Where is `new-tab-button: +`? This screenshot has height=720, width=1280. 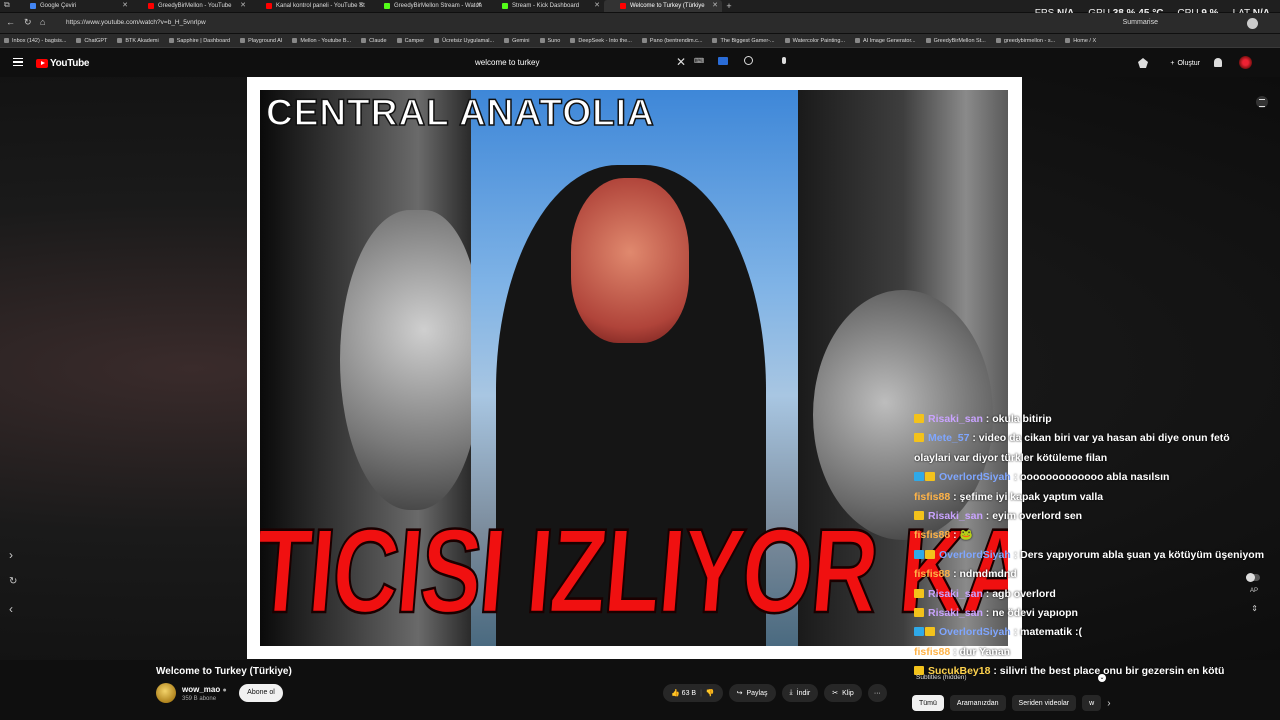
new-tab-button: + is located at coordinates (729, 6).